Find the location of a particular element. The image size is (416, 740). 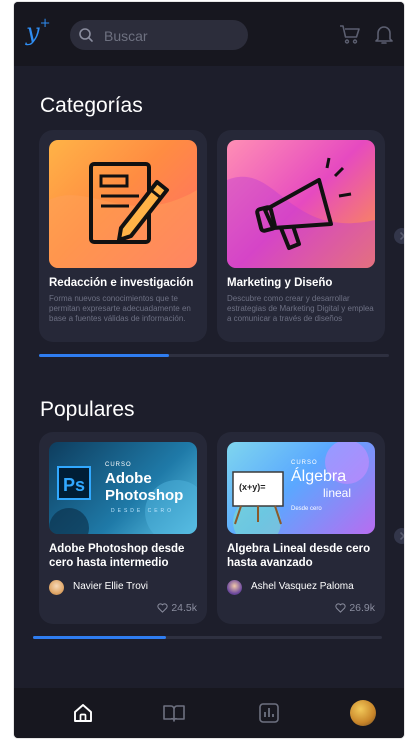

category-title: Marketing y Diseño is located at coordinates (280, 283).